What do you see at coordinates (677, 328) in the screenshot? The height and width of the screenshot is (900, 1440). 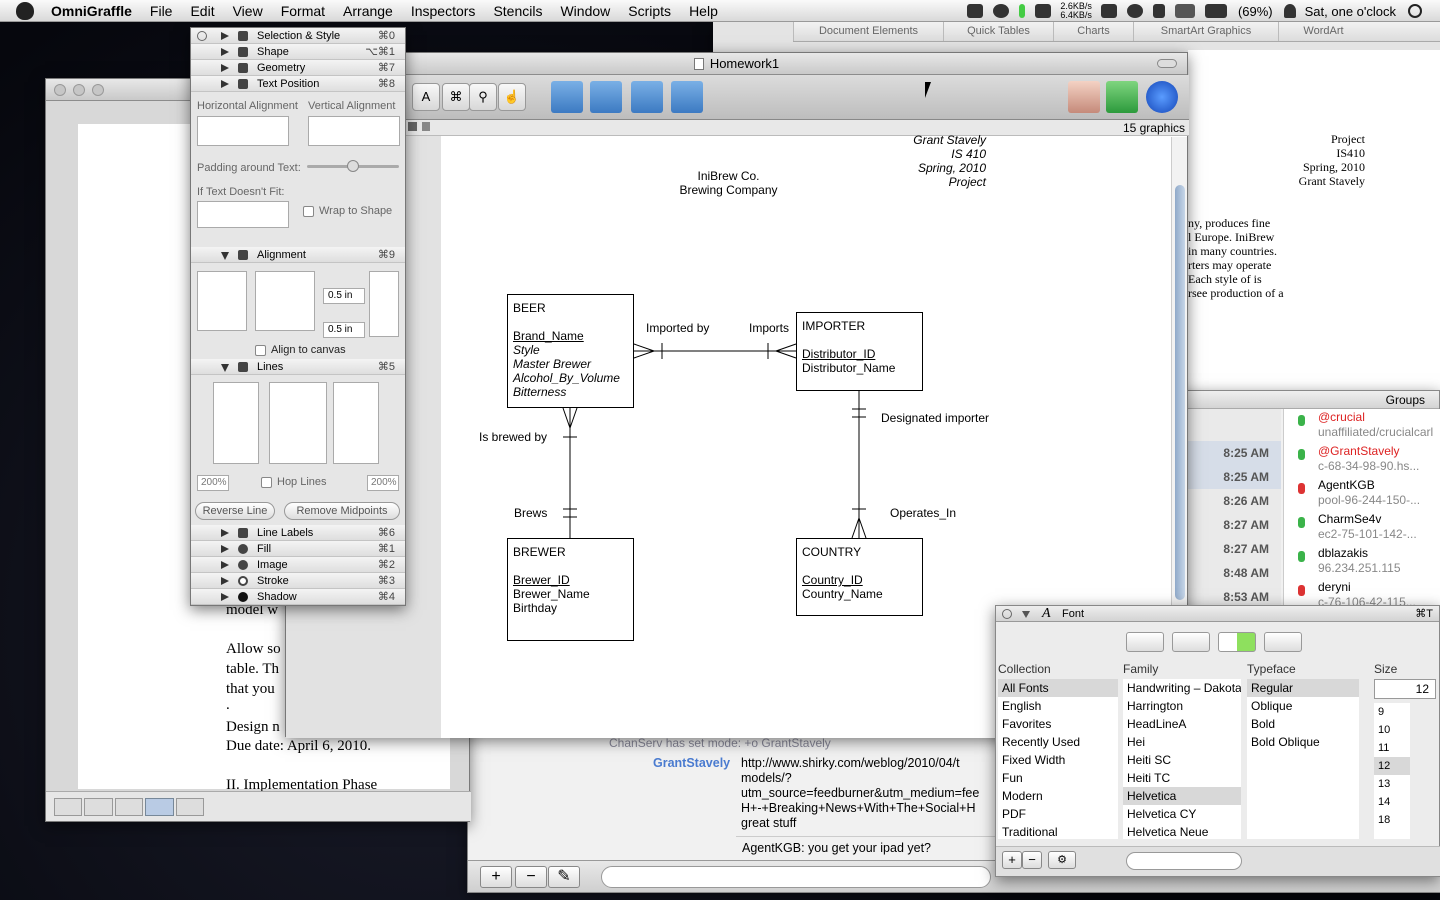 I see `label-imported-by: Imported by` at bounding box center [677, 328].